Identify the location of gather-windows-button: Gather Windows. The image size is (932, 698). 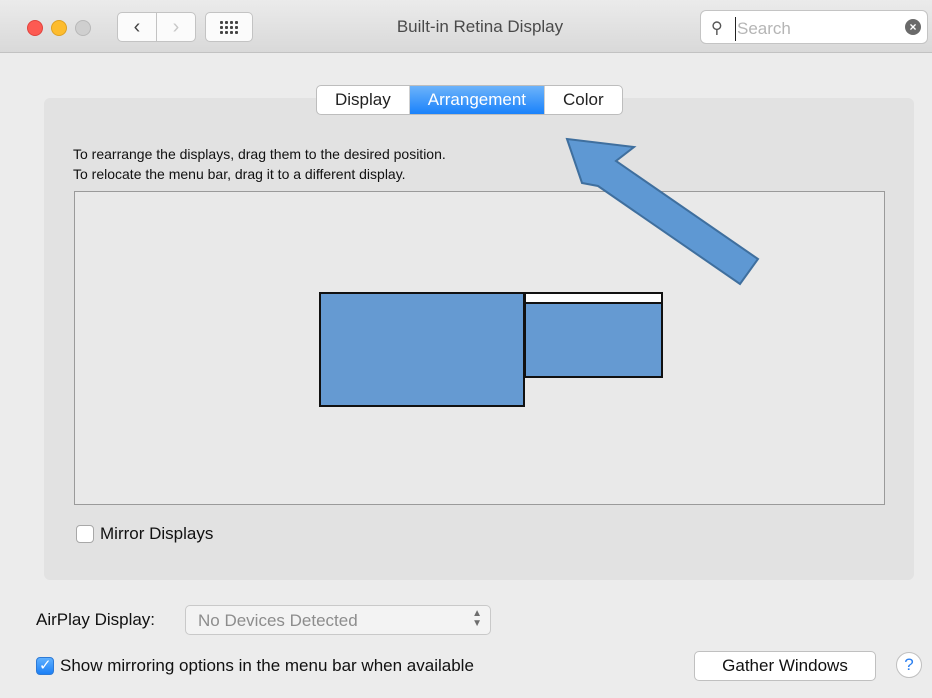
(785, 666).